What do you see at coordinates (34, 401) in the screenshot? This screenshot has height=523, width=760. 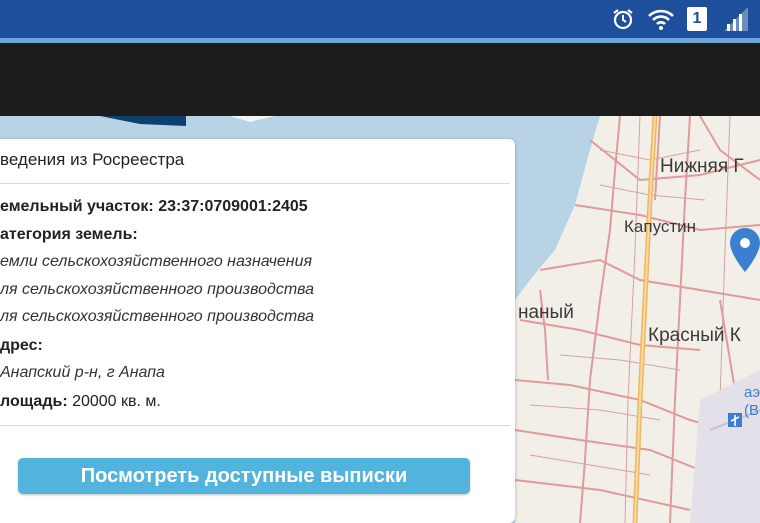 I see `area-label: лощадь:` at bounding box center [34, 401].